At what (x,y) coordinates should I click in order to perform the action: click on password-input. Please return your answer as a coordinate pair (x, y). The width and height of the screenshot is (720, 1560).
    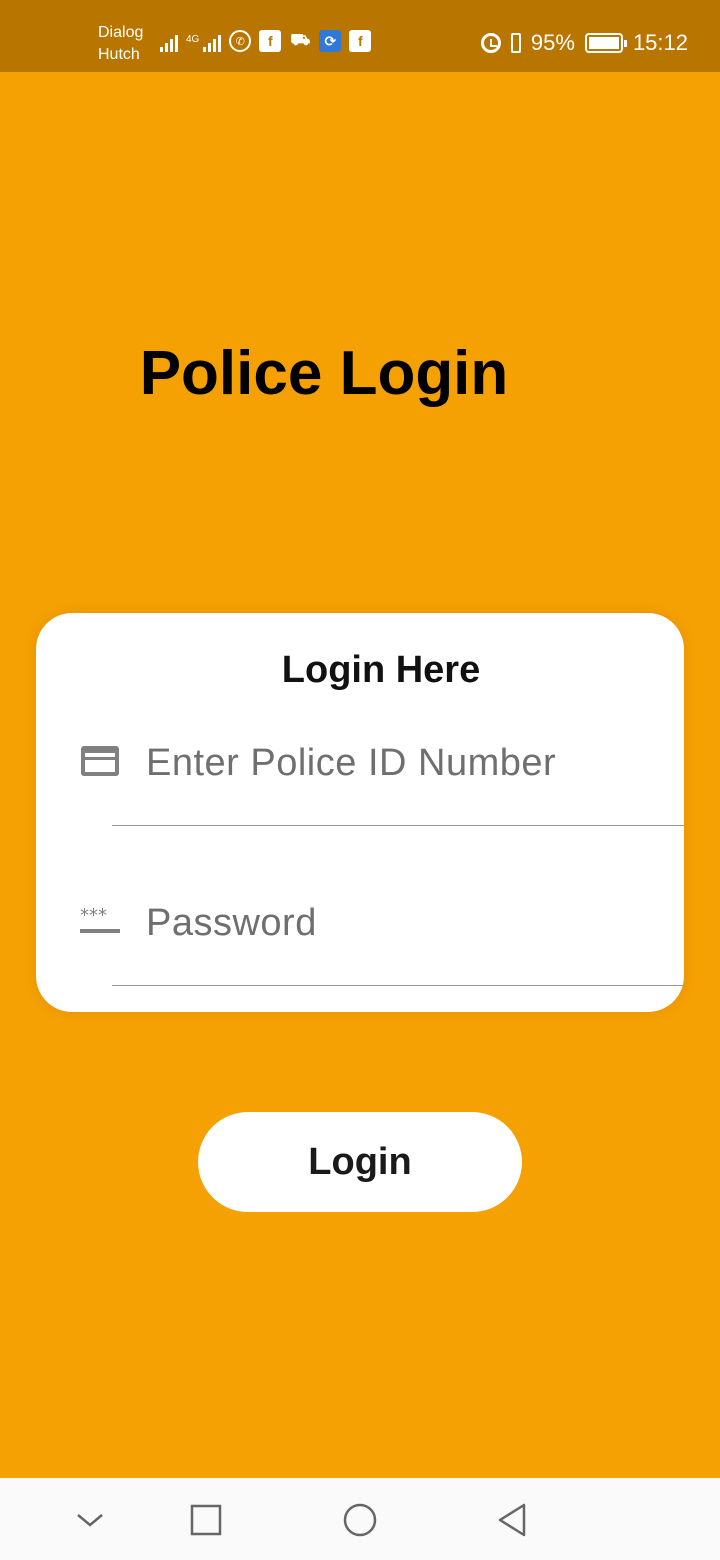
    Looking at the image, I should click on (406, 923).